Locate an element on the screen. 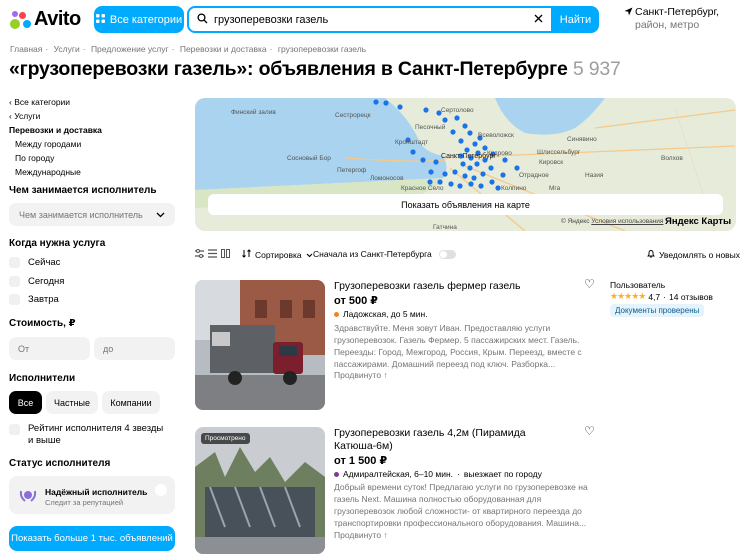  notify-button: Уведомлять о новых is located at coordinates (693, 254).